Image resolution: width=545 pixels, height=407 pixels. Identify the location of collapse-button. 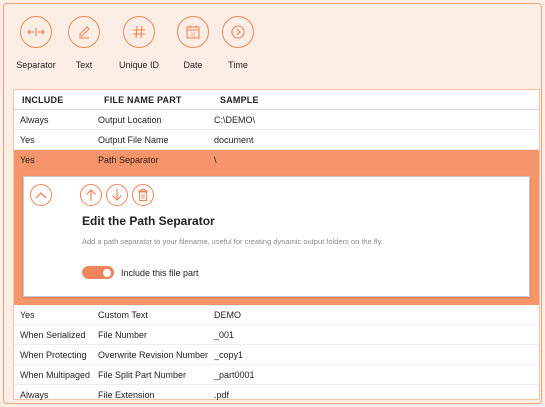
(41, 195).